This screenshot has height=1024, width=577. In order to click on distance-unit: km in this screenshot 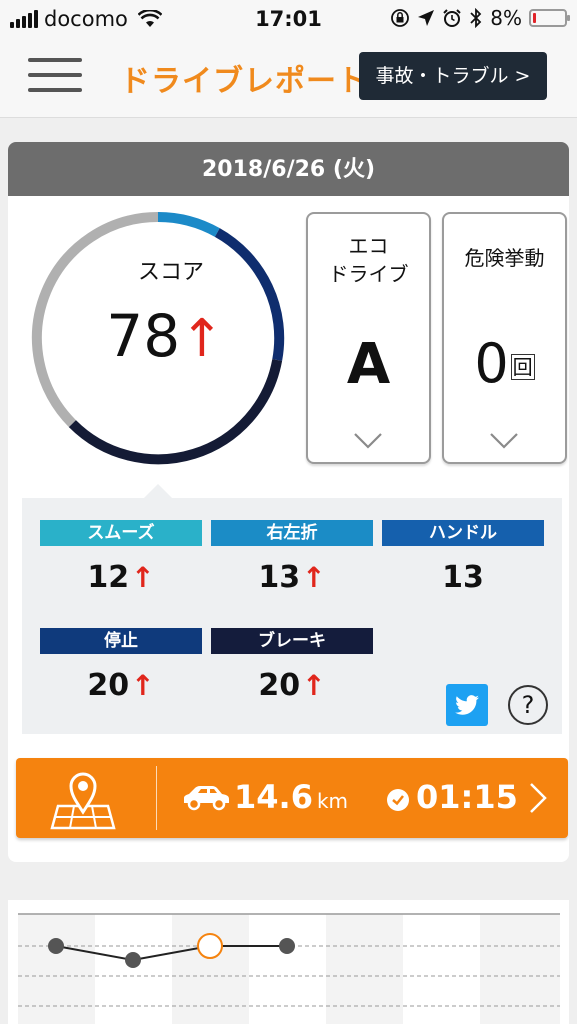, I will do `click(332, 801)`.